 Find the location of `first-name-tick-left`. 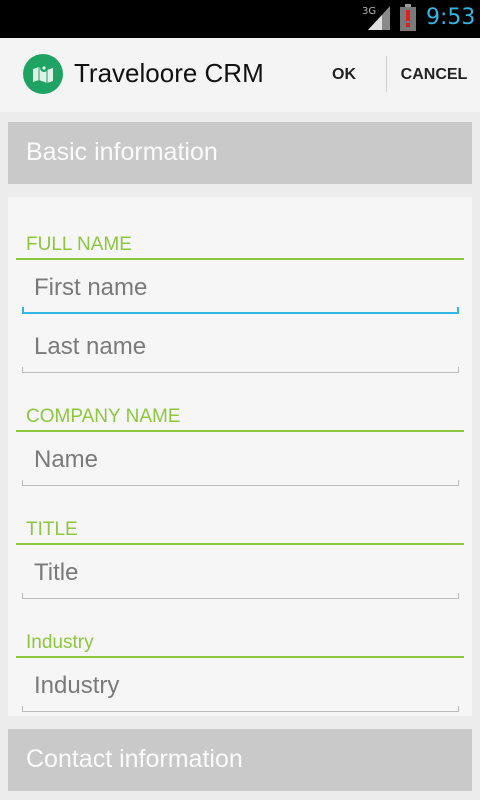

first-name-tick-left is located at coordinates (23, 310).